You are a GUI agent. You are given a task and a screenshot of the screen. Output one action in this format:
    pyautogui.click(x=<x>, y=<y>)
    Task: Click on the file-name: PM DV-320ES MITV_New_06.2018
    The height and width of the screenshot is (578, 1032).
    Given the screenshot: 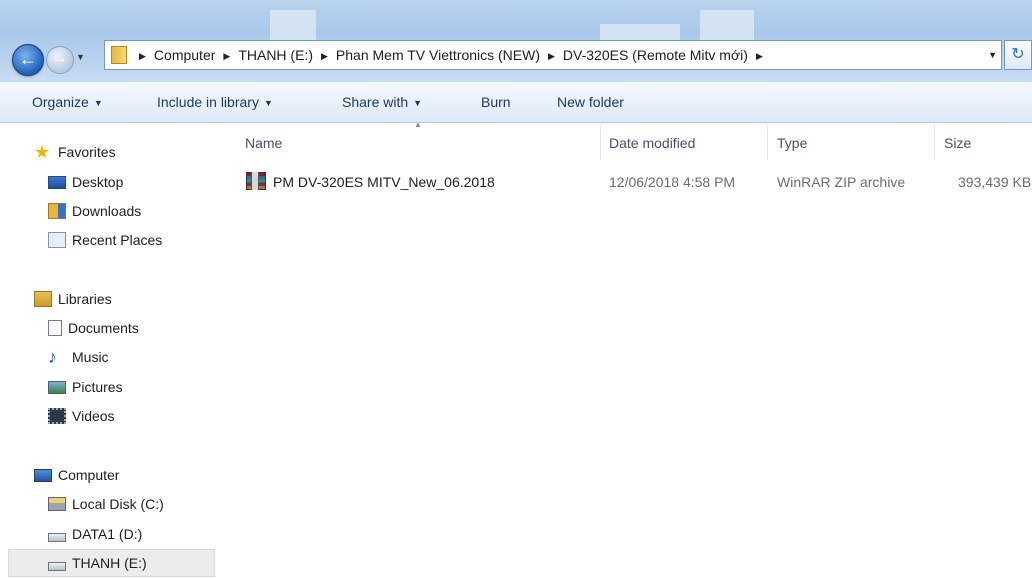 What is the action you would take?
    pyautogui.click(x=384, y=182)
    